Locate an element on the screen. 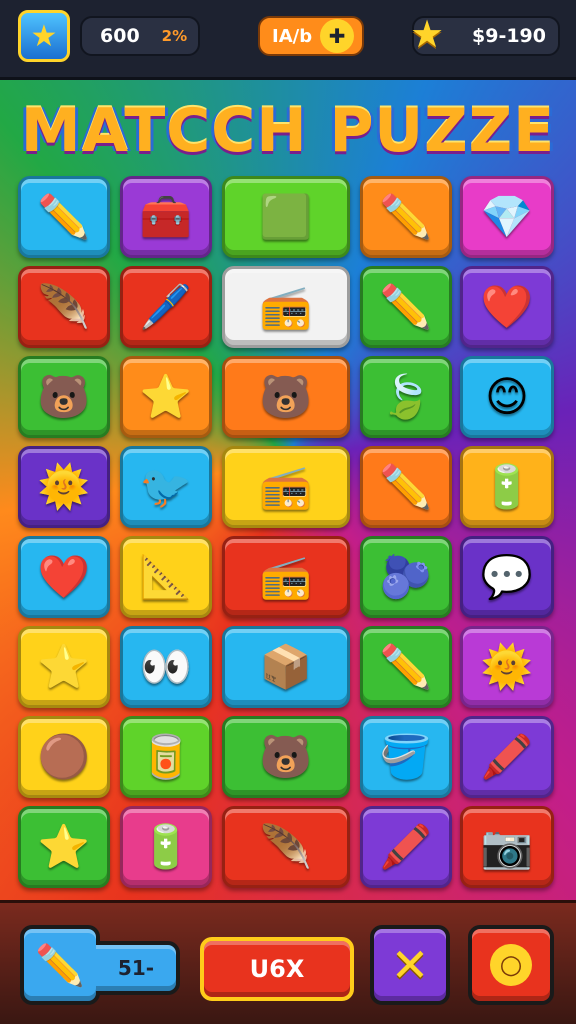 This screenshot has width=576, height=1024. can-icon: 🥫 is located at coordinates (166, 756).